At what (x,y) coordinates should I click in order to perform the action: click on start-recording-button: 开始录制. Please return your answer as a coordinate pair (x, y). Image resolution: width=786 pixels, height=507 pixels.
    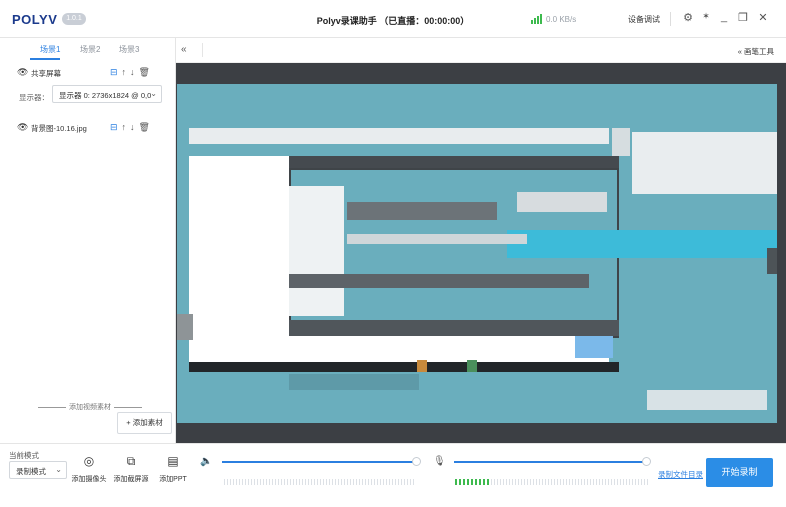
    Looking at the image, I should click on (739, 472).